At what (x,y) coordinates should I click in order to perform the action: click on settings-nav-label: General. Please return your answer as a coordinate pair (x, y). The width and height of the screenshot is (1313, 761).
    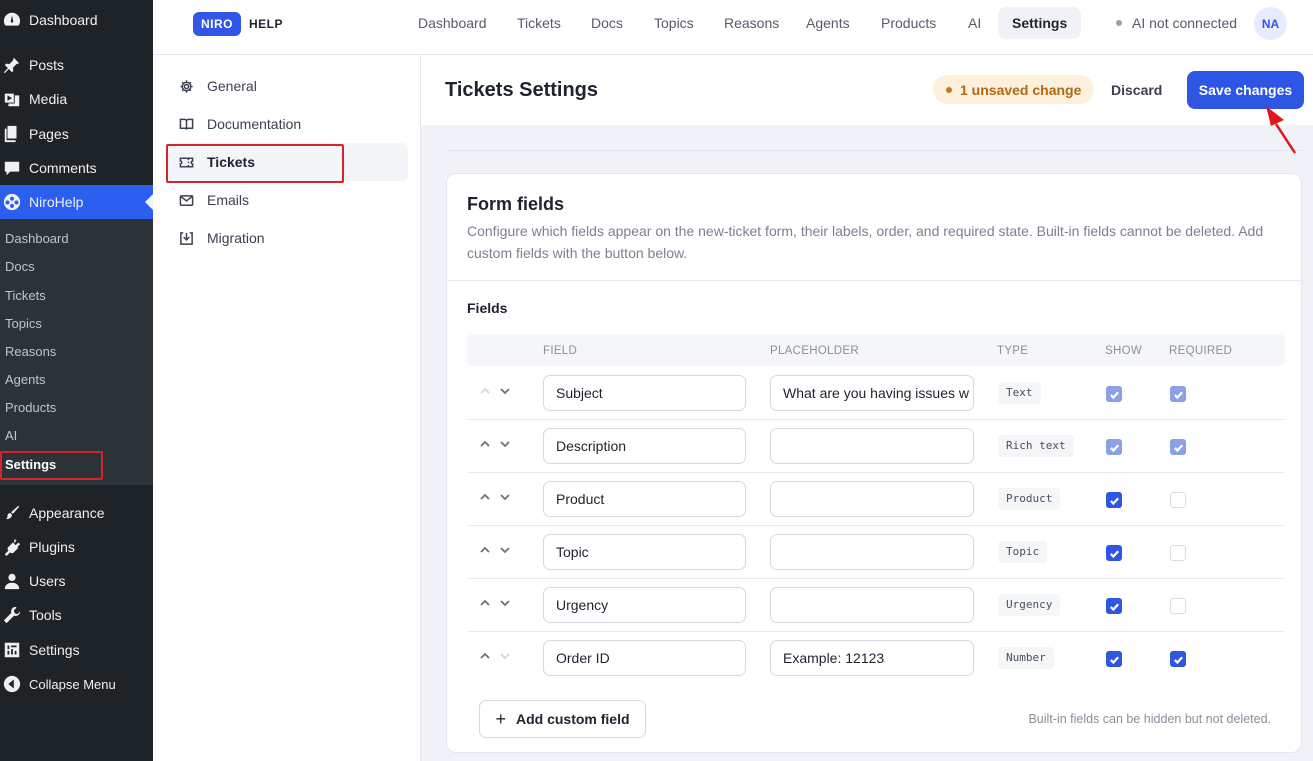
    Looking at the image, I should click on (232, 86).